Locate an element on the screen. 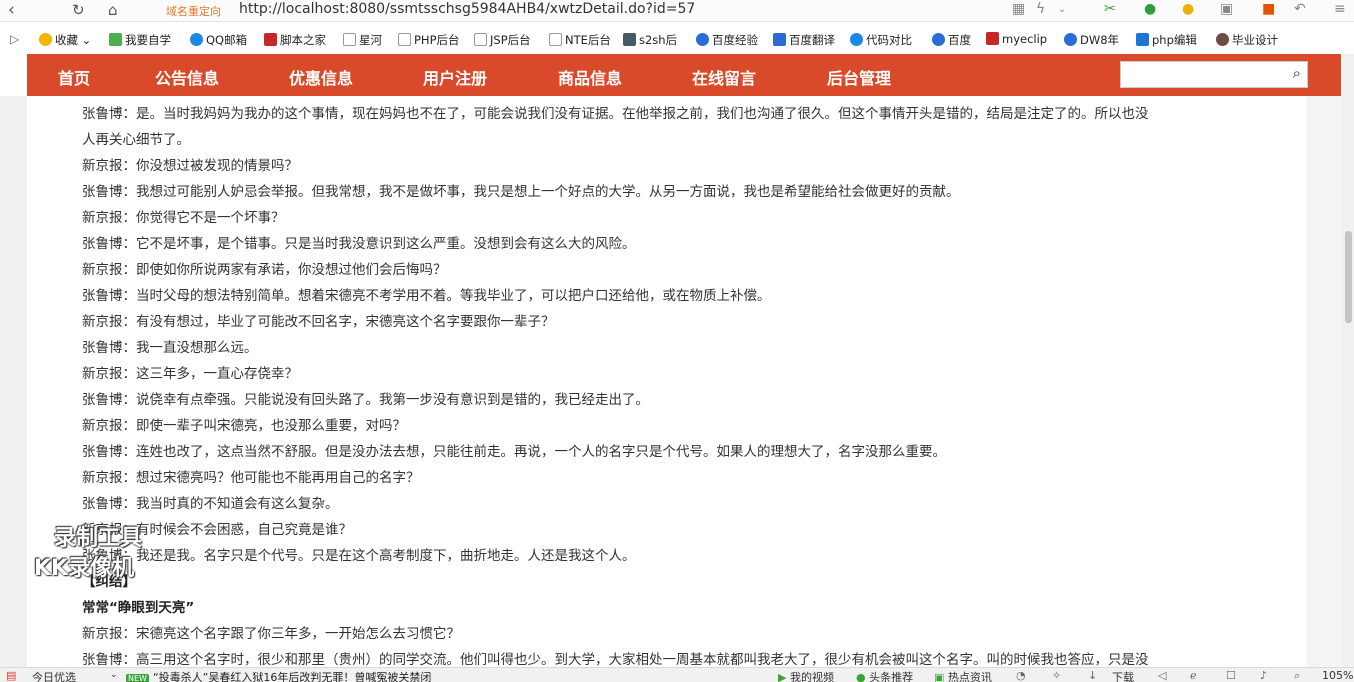 This screenshot has height=682, width=1354. nav-messages: 在线留言 is located at coordinates (724, 77).